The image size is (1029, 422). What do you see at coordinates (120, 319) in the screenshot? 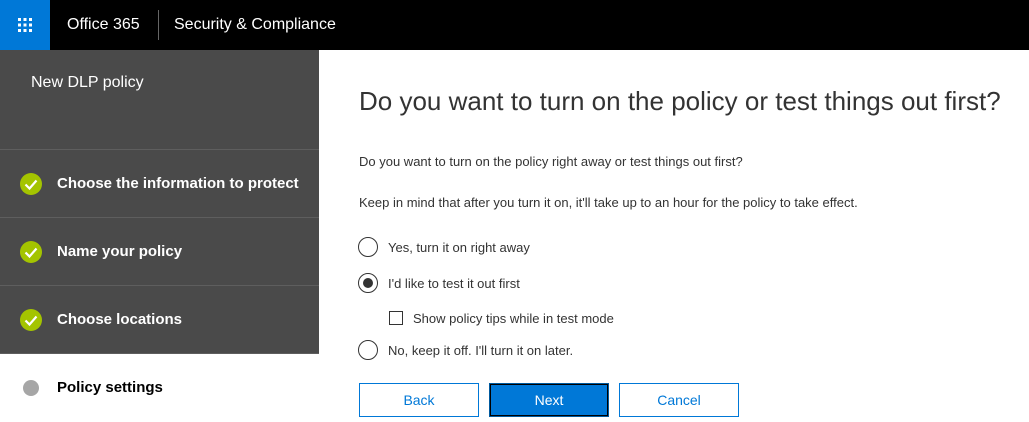
I see `step-label: Choose locations` at bounding box center [120, 319].